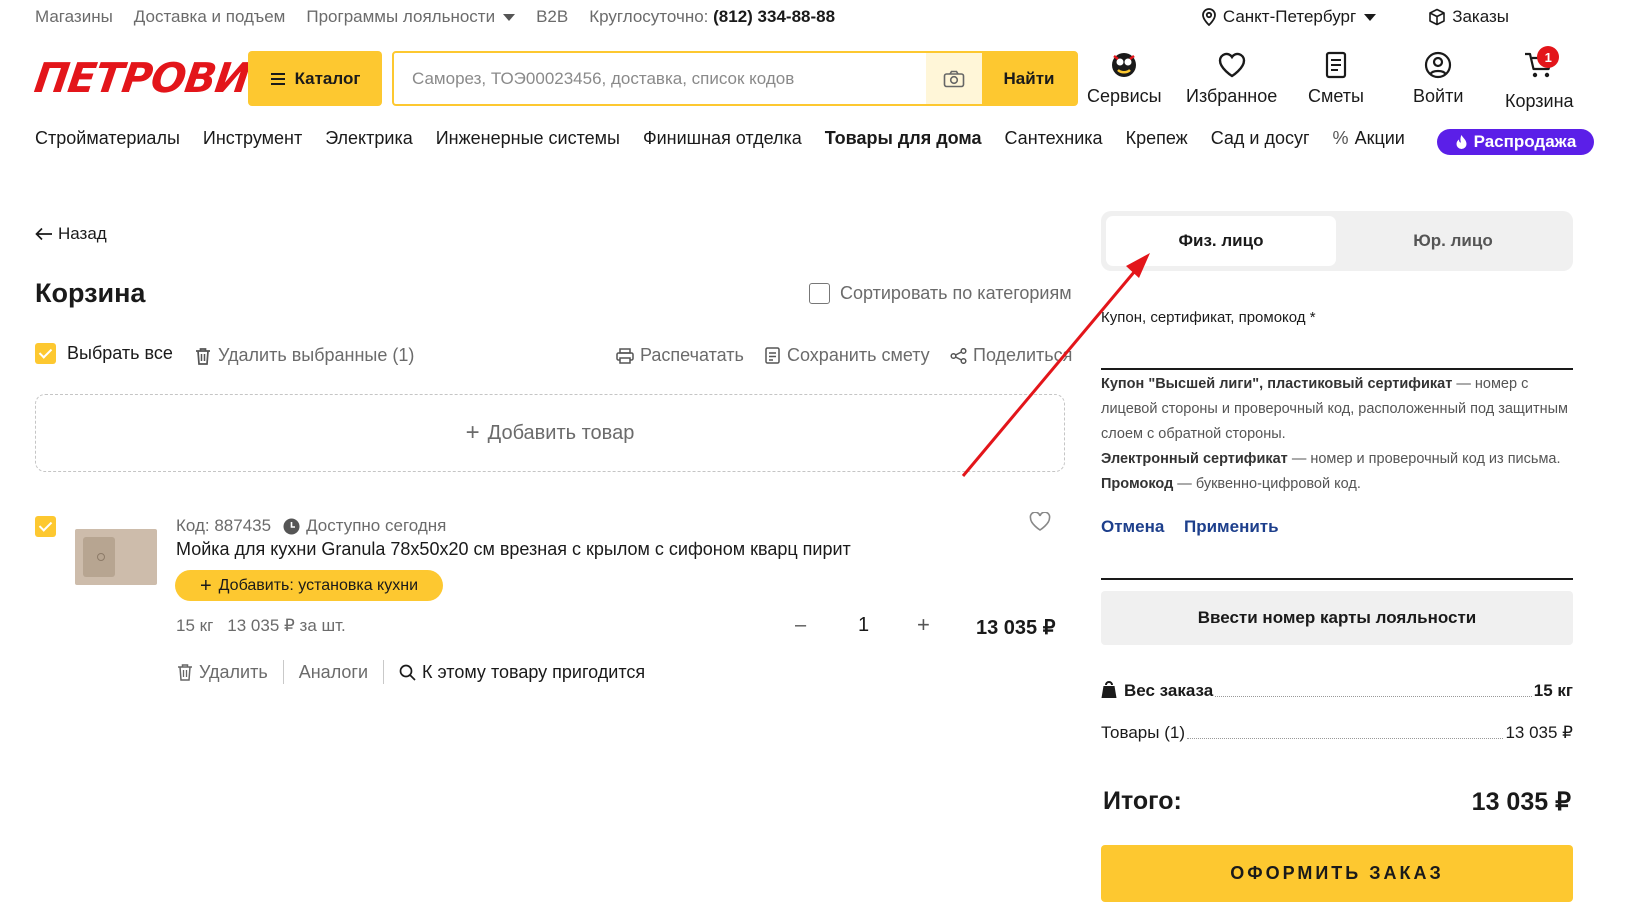 Image resolution: width=1646 pixels, height=902 pixels. I want to click on print-button: Распечатать, so click(680, 355).